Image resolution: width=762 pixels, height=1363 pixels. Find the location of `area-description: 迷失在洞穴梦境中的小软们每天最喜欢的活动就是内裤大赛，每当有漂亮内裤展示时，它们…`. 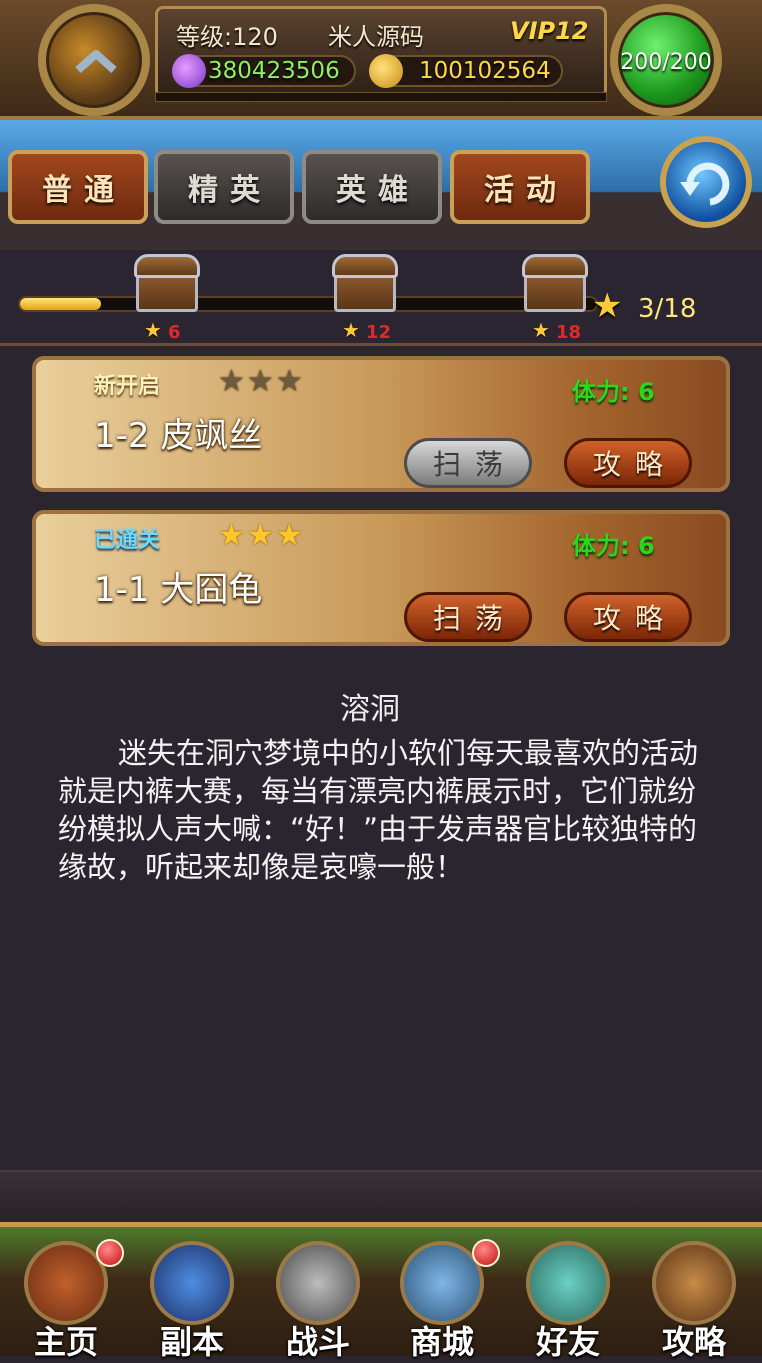

area-description: 迷失在洞穴梦境中的小软们每天最喜欢的活动就是内裤大赛，每当有漂亮内裤展示时，它们… is located at coordinates (378, 810).